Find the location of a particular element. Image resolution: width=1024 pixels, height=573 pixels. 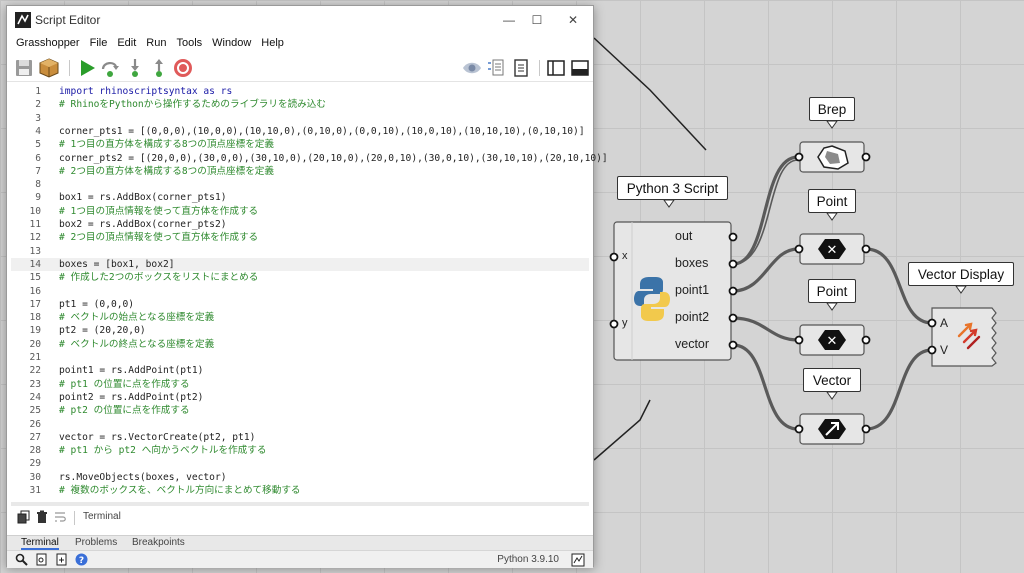

run-icon is located at coordinates (87, 68).